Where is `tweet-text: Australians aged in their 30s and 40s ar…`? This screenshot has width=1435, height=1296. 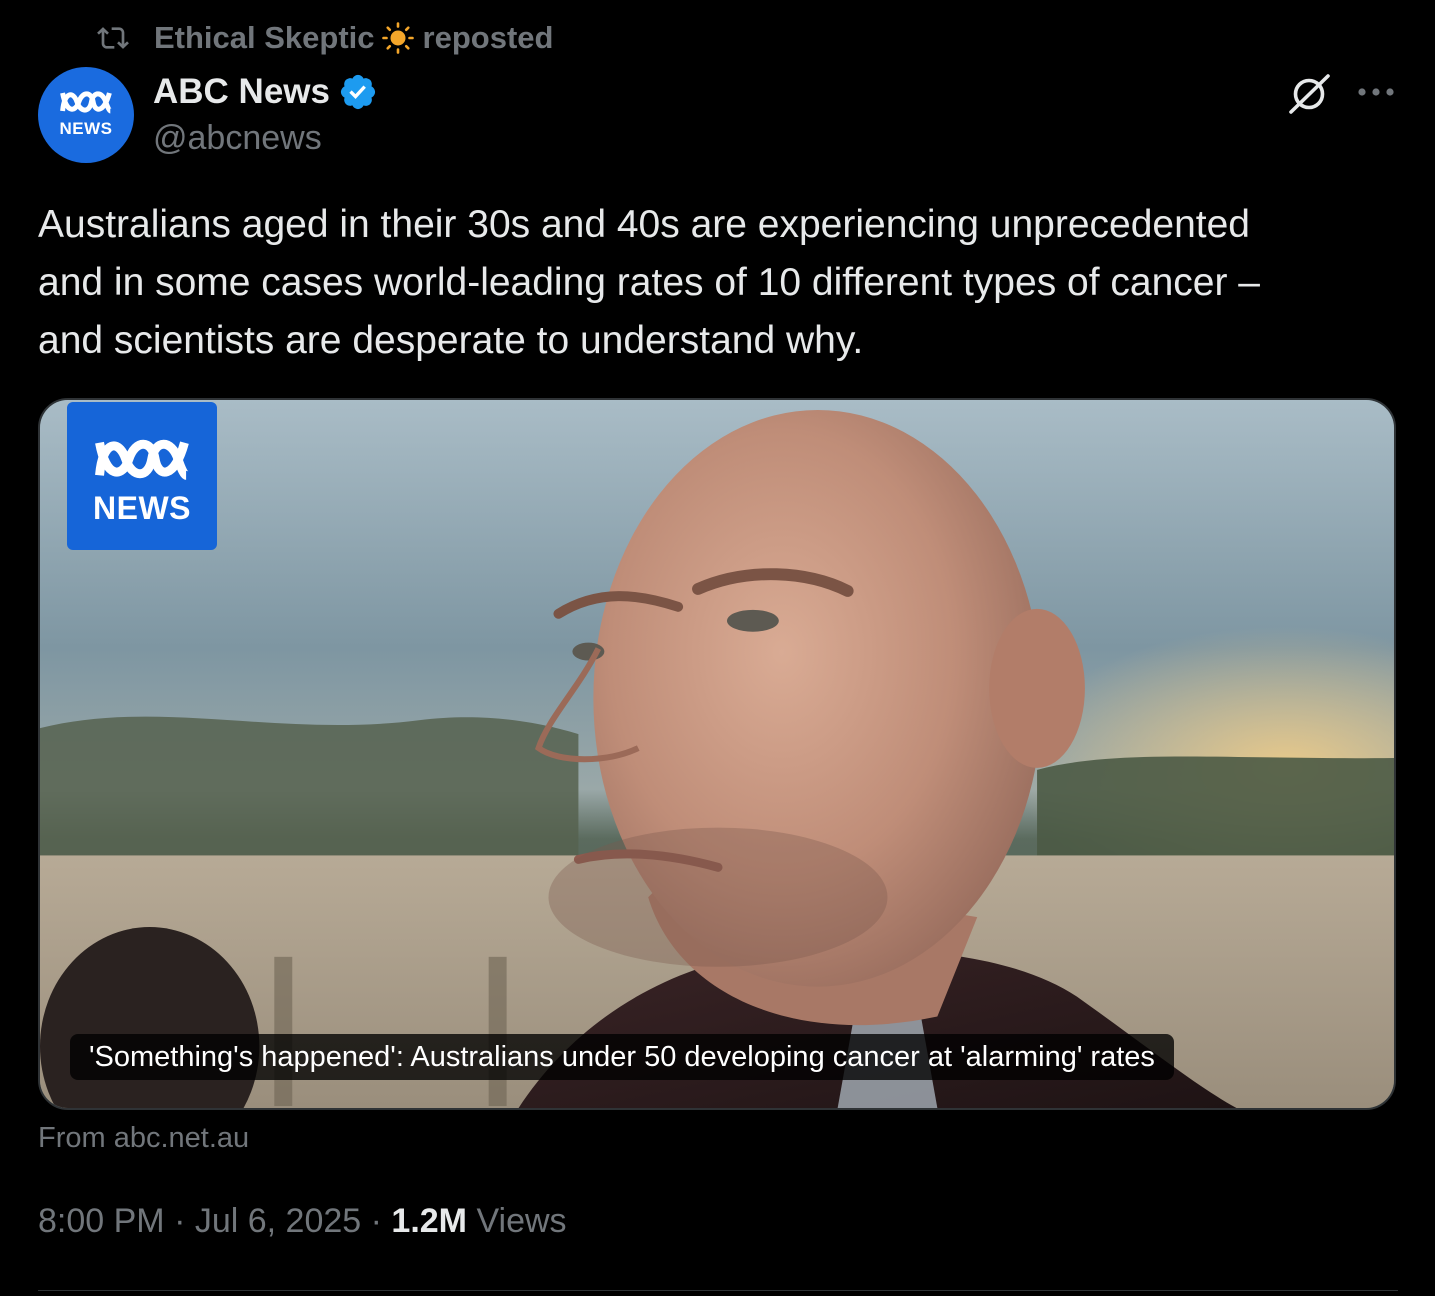
tweet-text: Australians aged in their 30s and 40s ar… is located at coordinates (649, 282).